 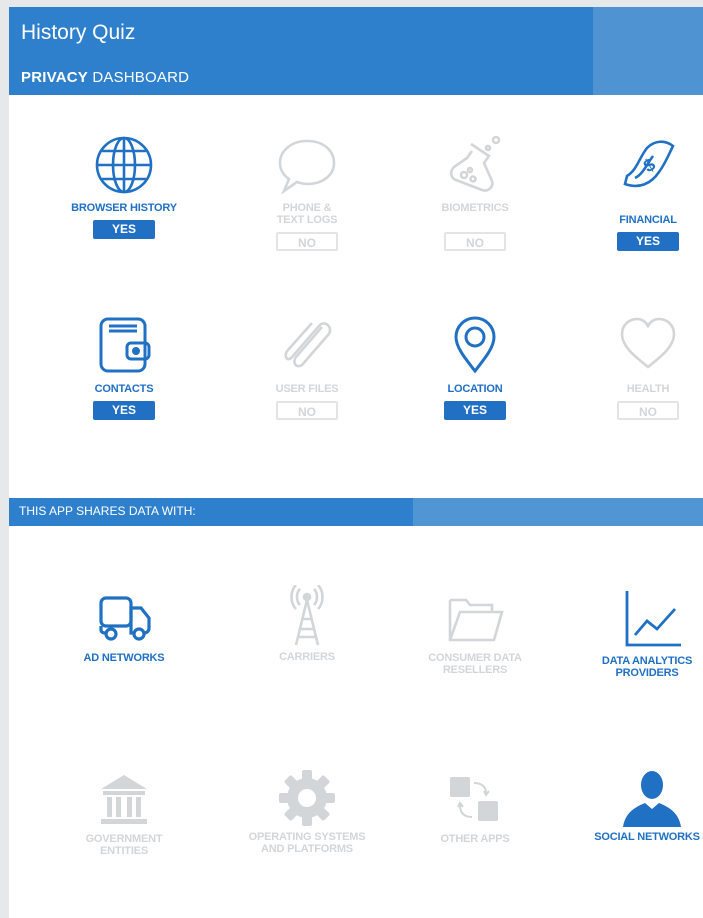 What do you see at coordinates (475, 389) in the screenshot?
I see `category-label: LOCATION` at bounding box center [475, 389].